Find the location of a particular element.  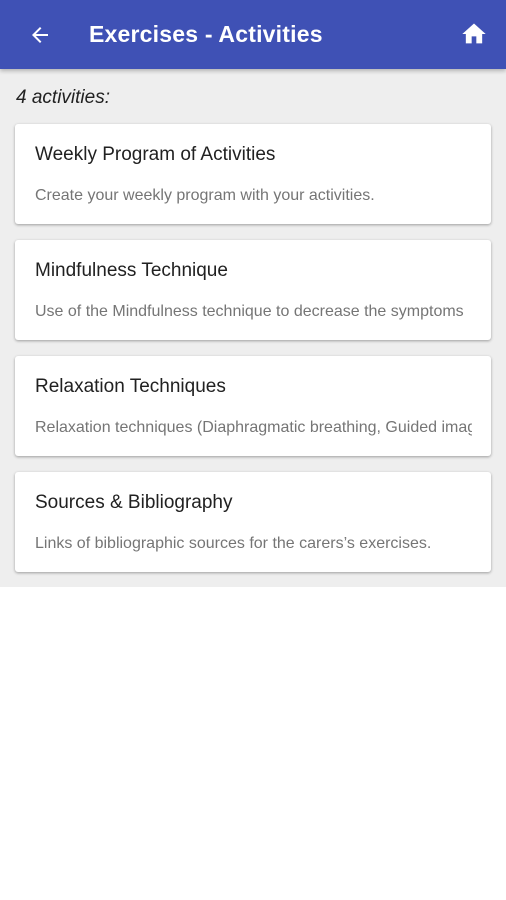

card-title: Relaxation Techniques is located at coordinates (130, 386).